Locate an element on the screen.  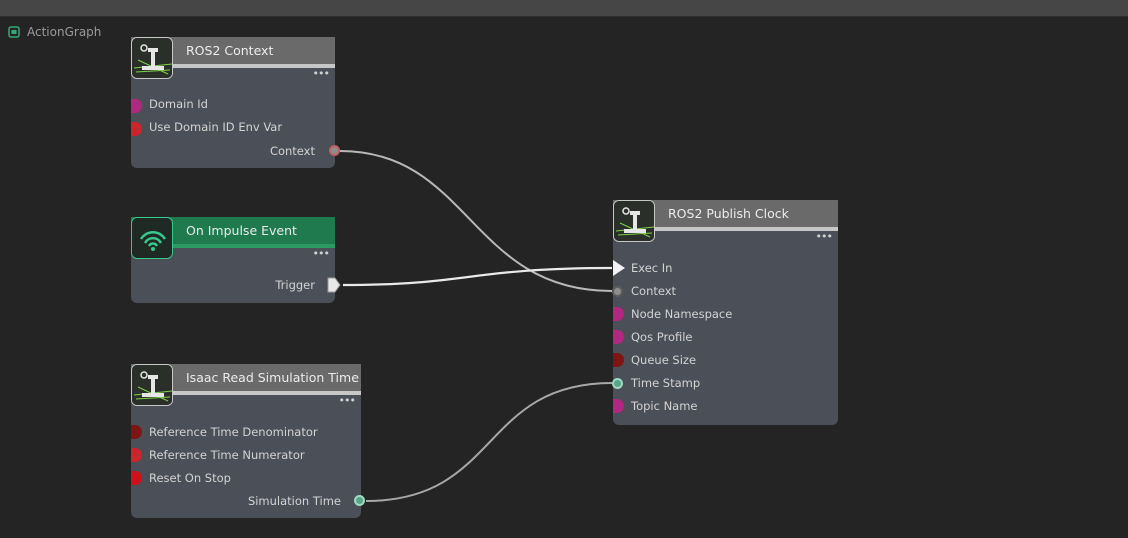
node-title: ROS2 Publish Clock is located at coordinates (728, 213).